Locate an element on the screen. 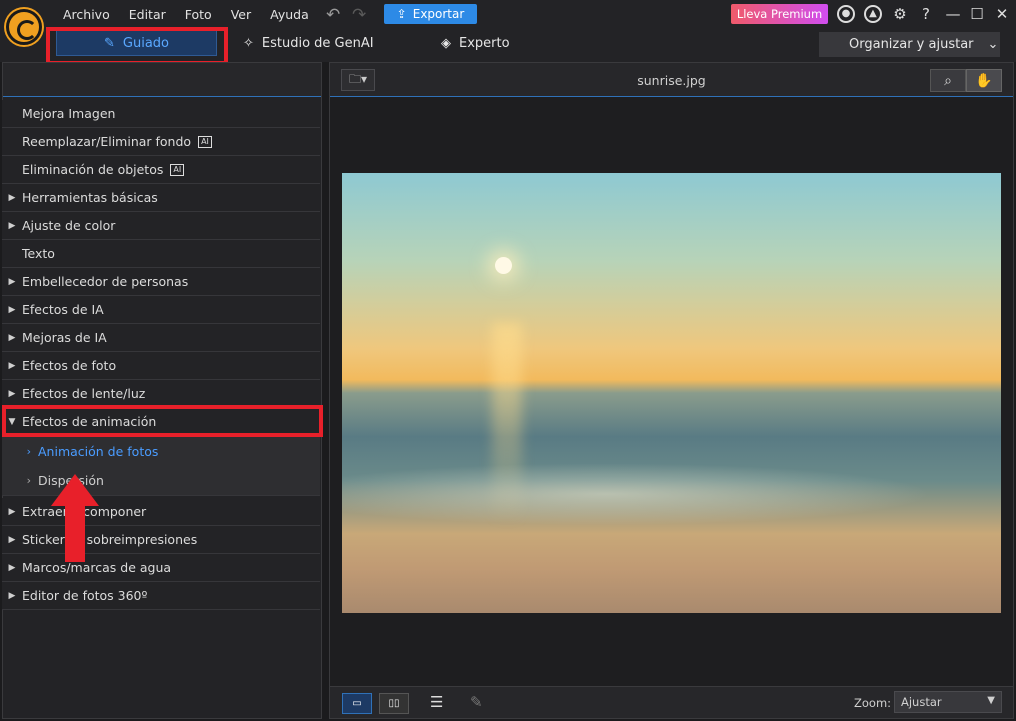 This screenshot has width=1016, height=721. sub-item-dispersion: ›Dispersión is located at coordinates (161, 481).